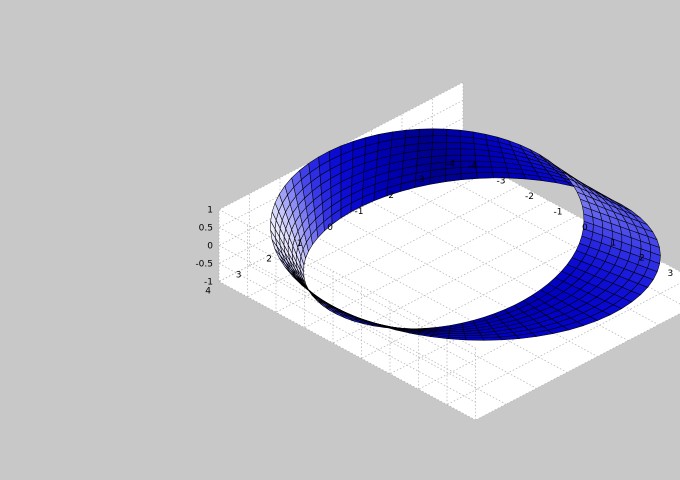 The image size is (680, 480). I want to click on x-tick-label: 2, so click(642, 259).